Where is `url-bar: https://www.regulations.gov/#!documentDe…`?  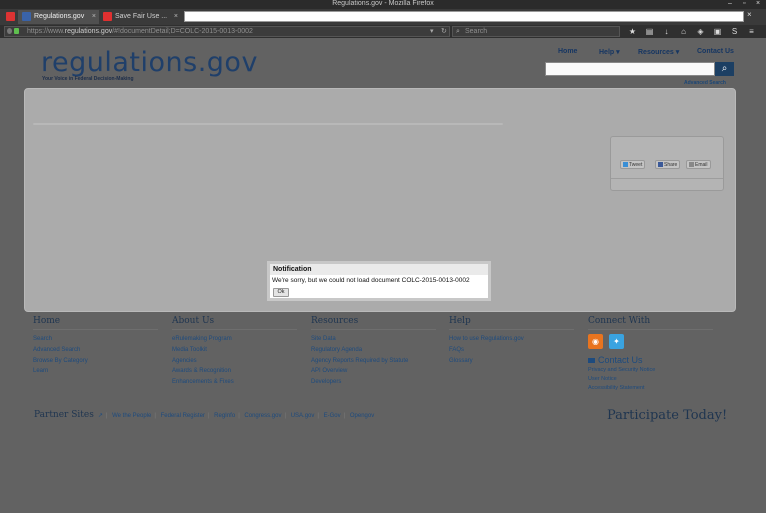
url-bar: https://www.regulations.gov/#!documentDe… is located at coordinates (227, 31).